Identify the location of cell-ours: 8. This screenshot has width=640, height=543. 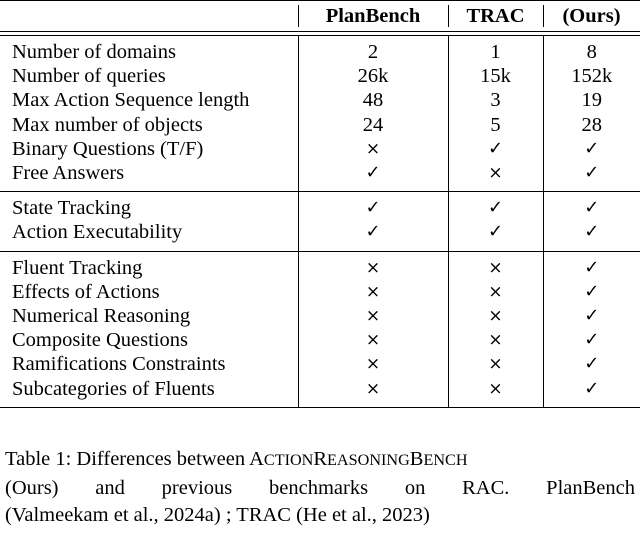
(591, 52).